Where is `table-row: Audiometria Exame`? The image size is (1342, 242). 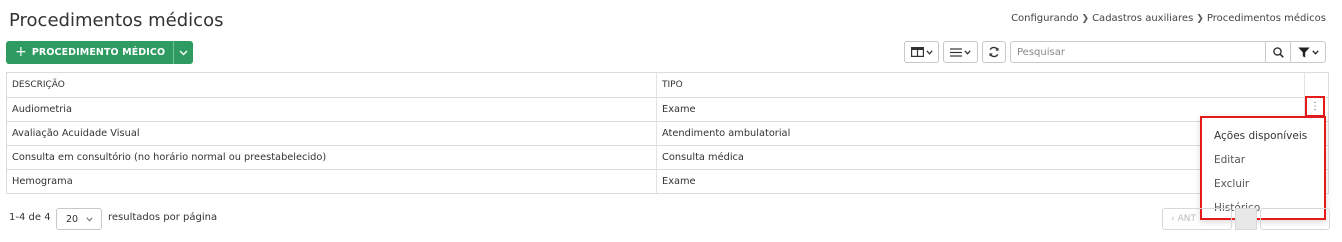
table-row: Audiometria Exame is located at coordinates (667, 109).